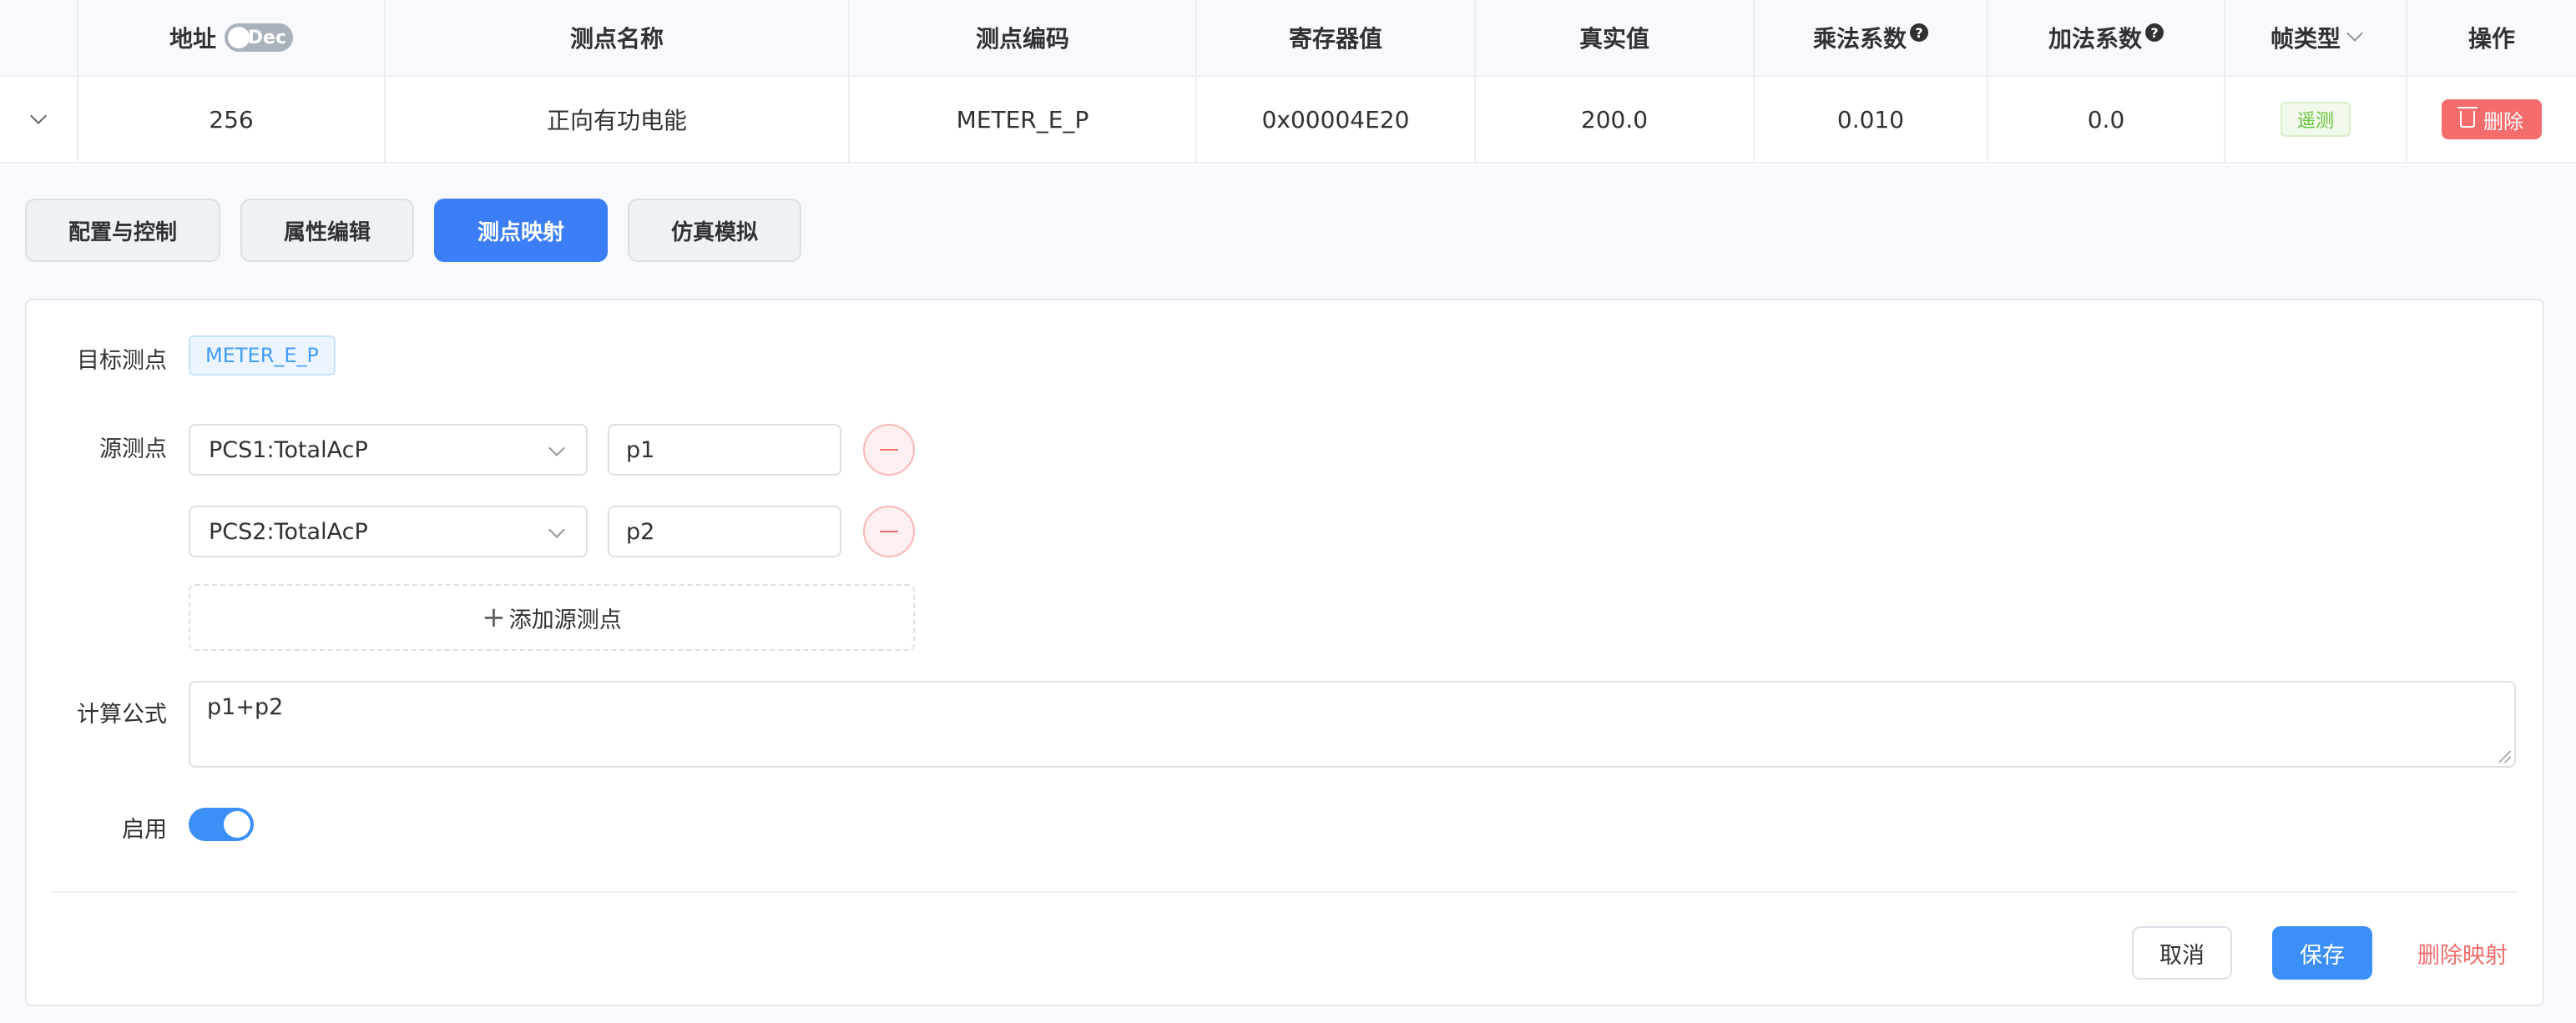 This screenshot has height=1023, width=2576. Describe the element at coordinates (1336, 37) in the screenshot. I see `header-register: 寄存器值` at that location.